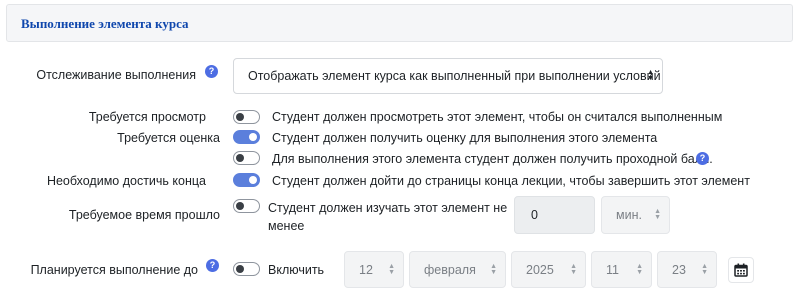  What do you see at coordinates (450, 269) in the screenshot?
I see `expected-month-value: февраля` at bounding box center [450, 269].